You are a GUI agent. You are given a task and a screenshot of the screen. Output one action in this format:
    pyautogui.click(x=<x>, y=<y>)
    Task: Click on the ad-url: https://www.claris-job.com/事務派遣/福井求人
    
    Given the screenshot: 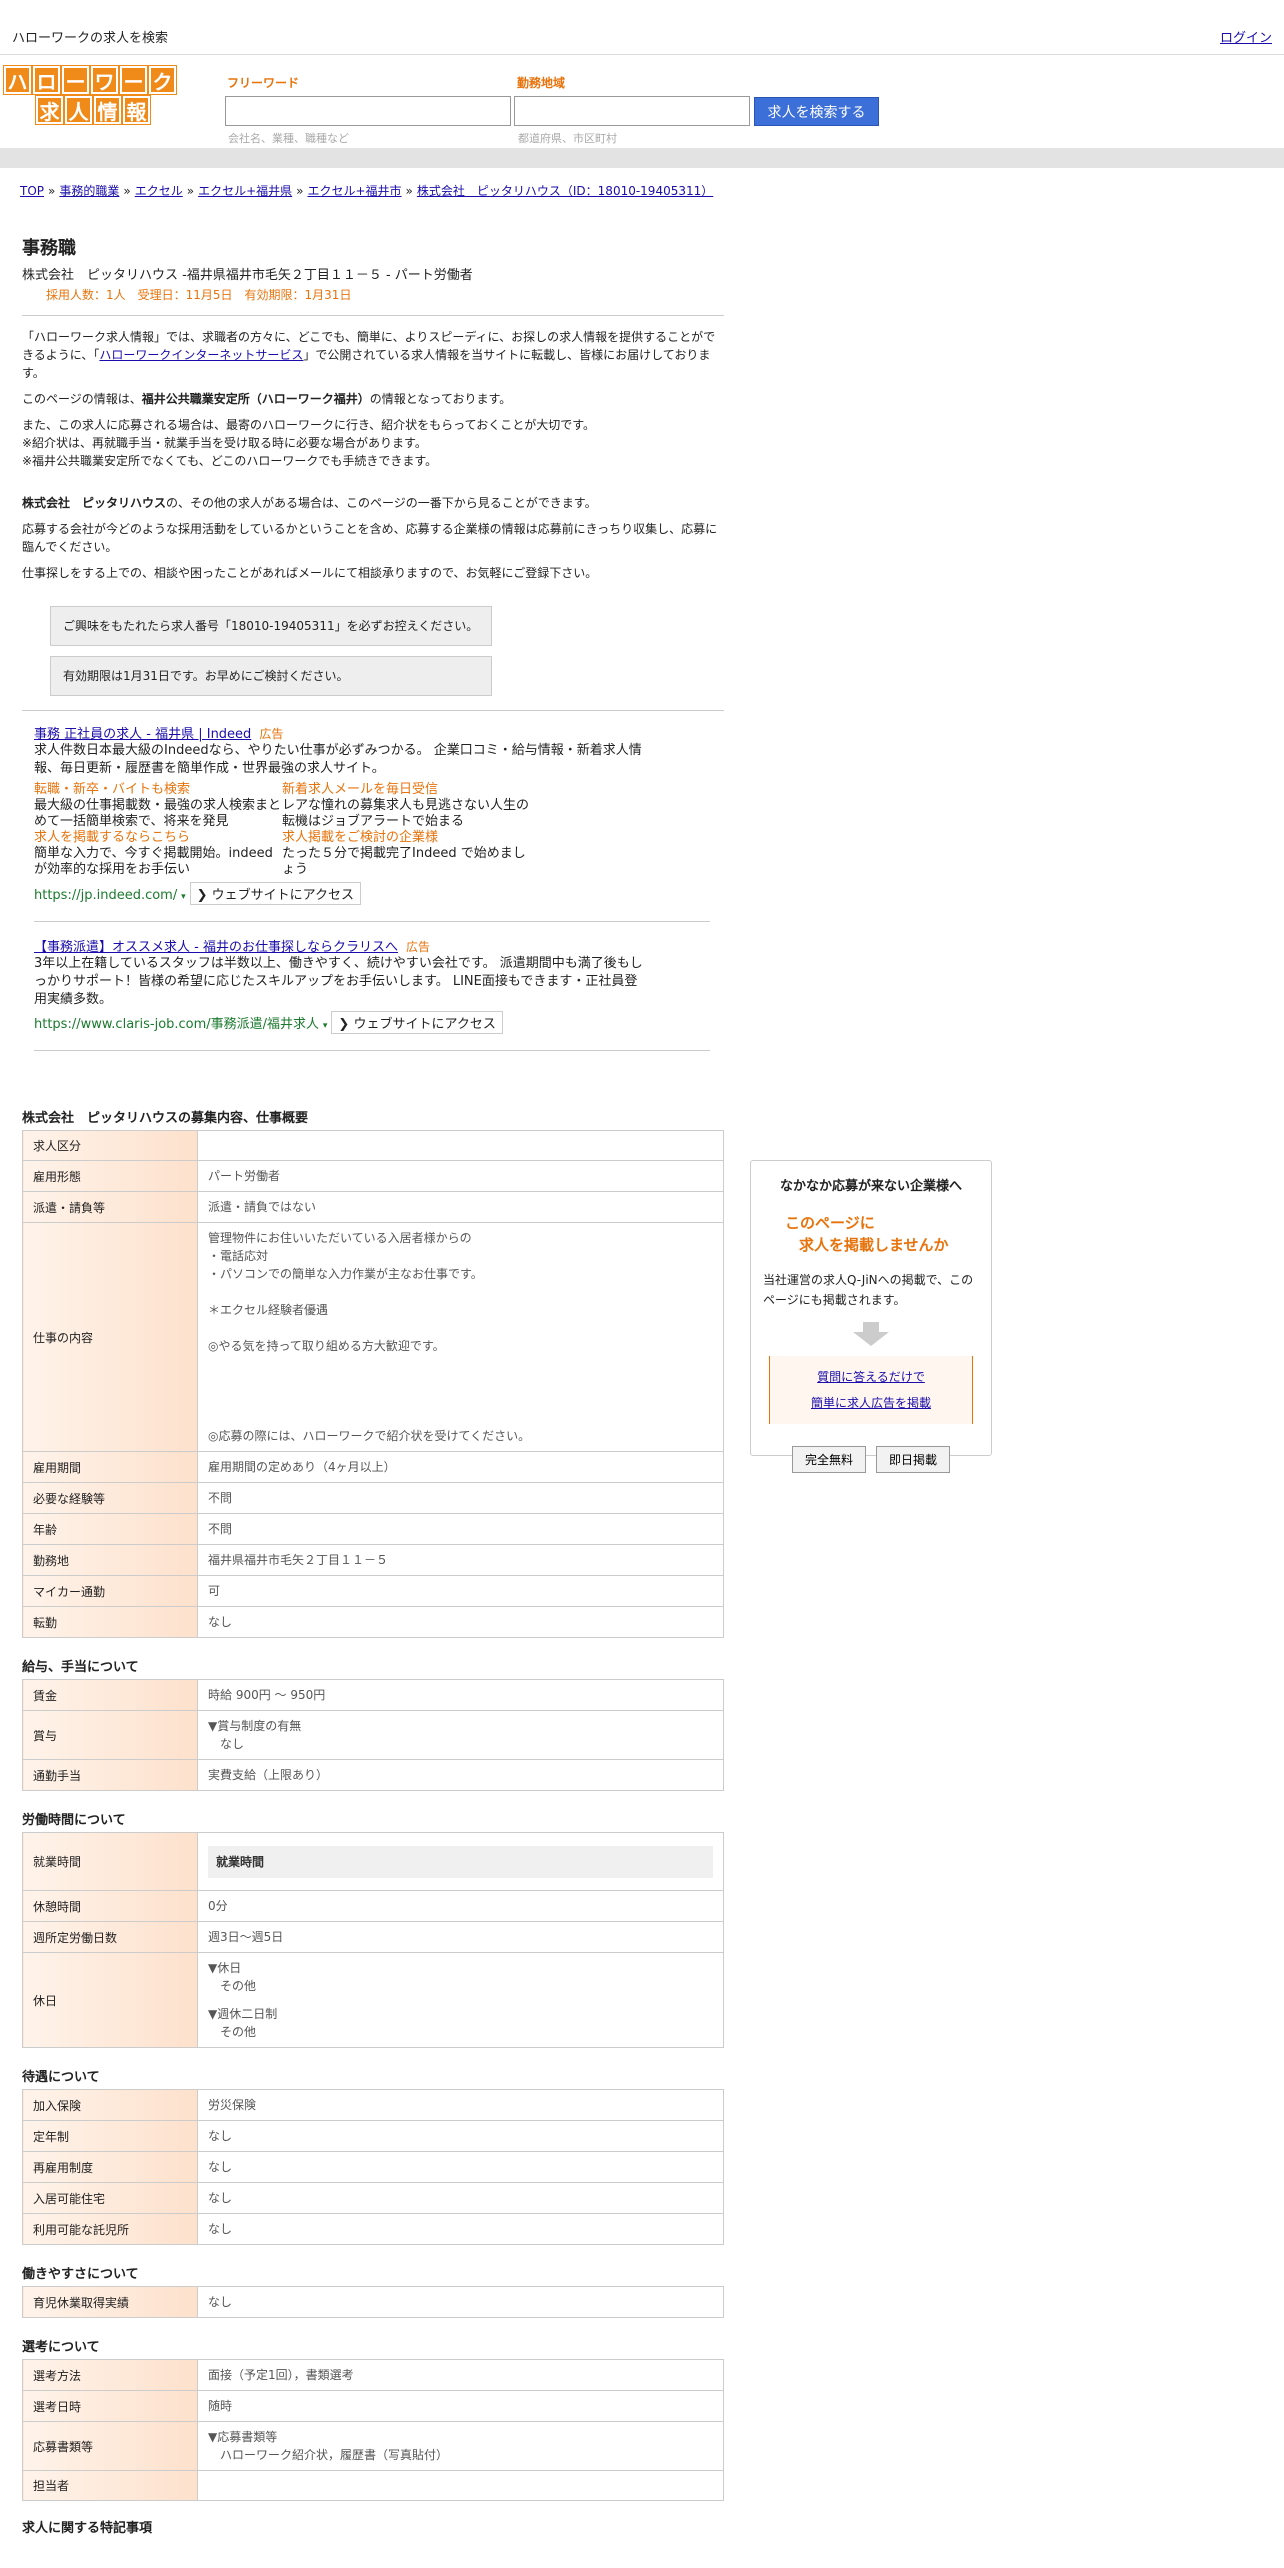 What is the action you would take?
    pyautogui.click(x=176, y=1024)
    